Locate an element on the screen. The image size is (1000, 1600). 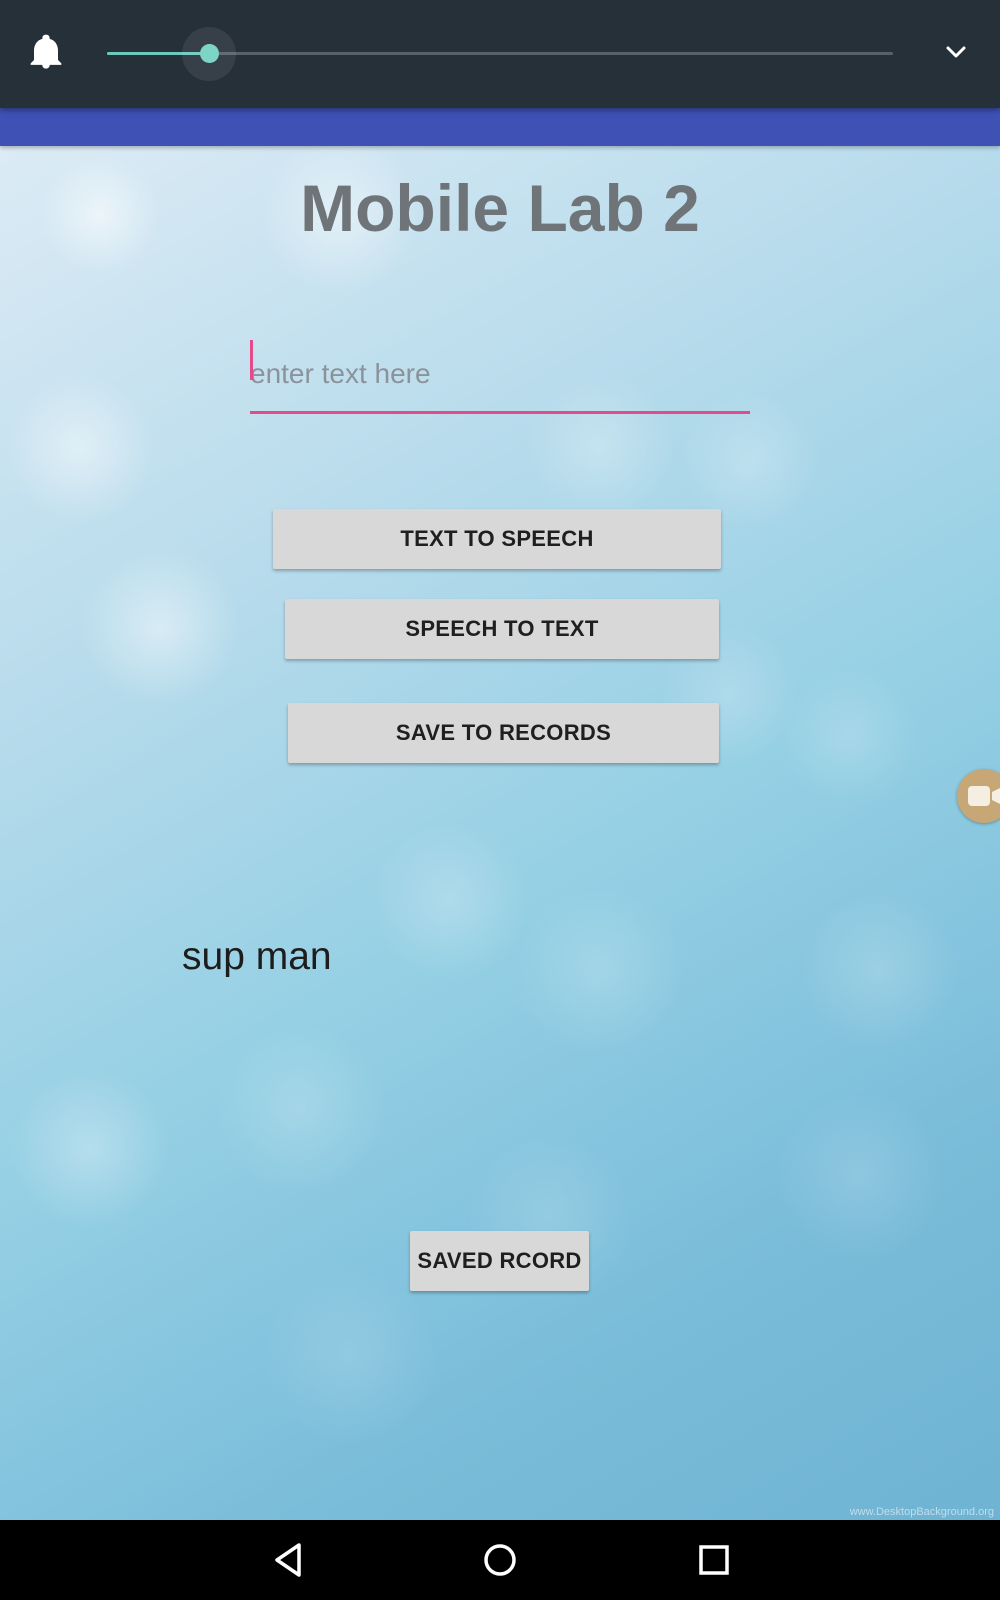
navigation-bar is located at coordinates (500, 1560).